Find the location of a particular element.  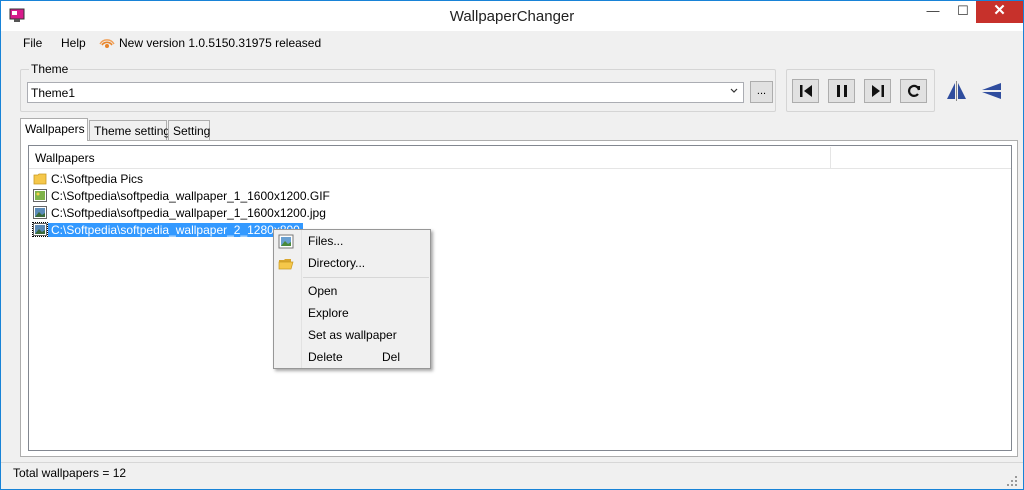

menu-item-explore: Explore is located at coordinates (328, 313).